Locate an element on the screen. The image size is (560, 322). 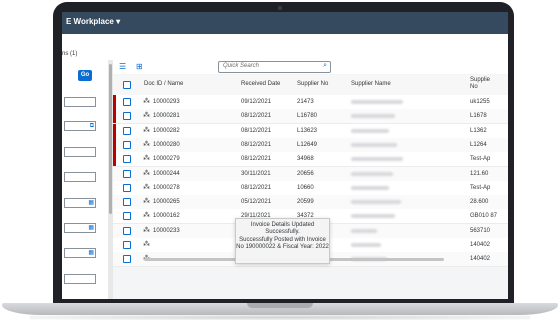
value-help-icon: ⧉ is located at coordinates (92, 126).